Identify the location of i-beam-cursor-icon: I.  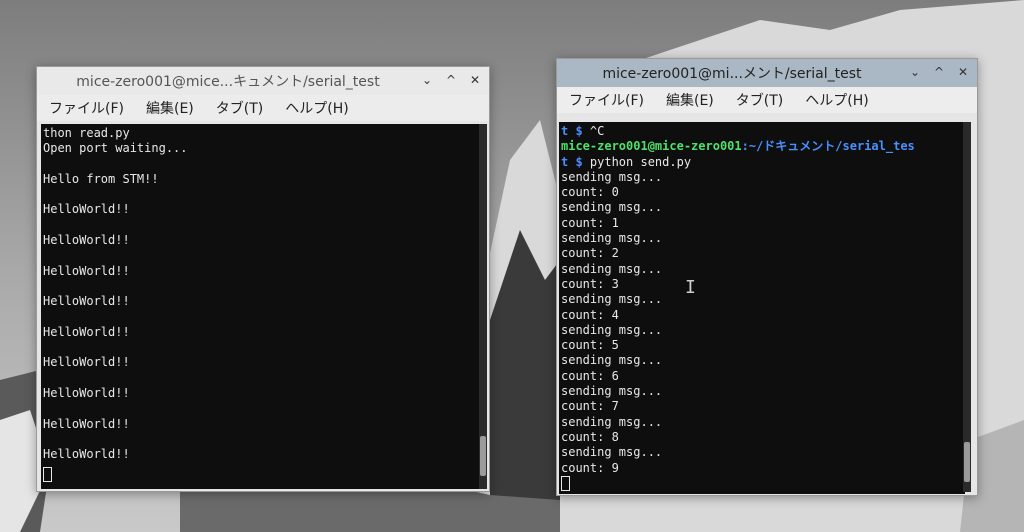
(690, 287).